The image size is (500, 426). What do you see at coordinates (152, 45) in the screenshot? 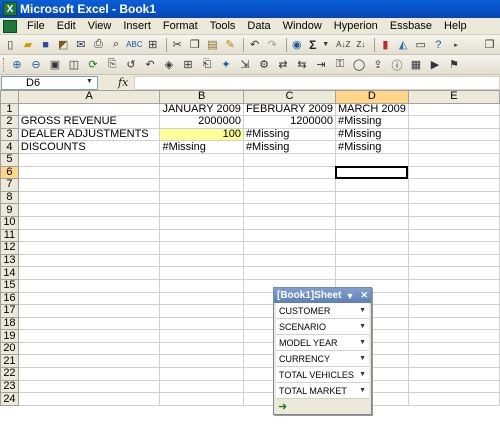
I see `research-icon: ⊞` at bounding box center [152, 45].